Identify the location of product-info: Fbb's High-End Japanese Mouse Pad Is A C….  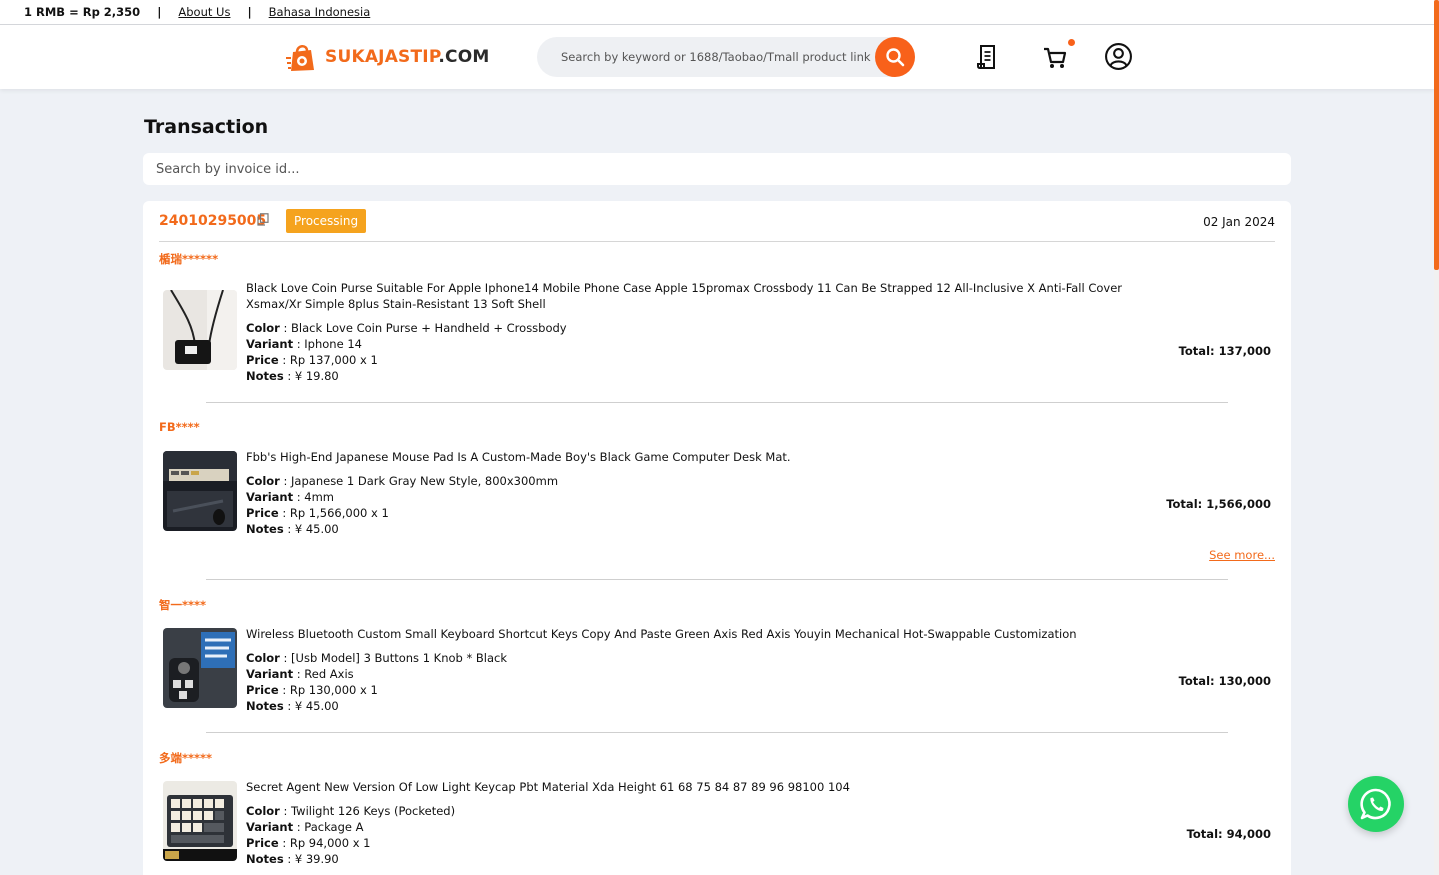
(706, 493).